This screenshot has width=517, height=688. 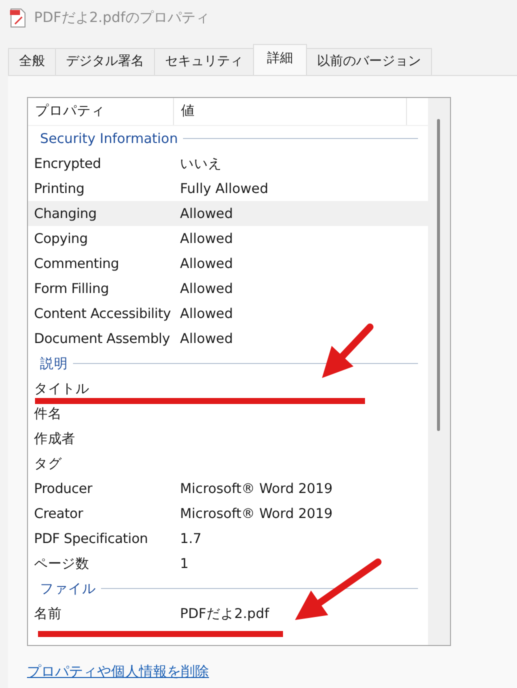 I want to click on property-value: 1.7, so click(x=191, y=538).